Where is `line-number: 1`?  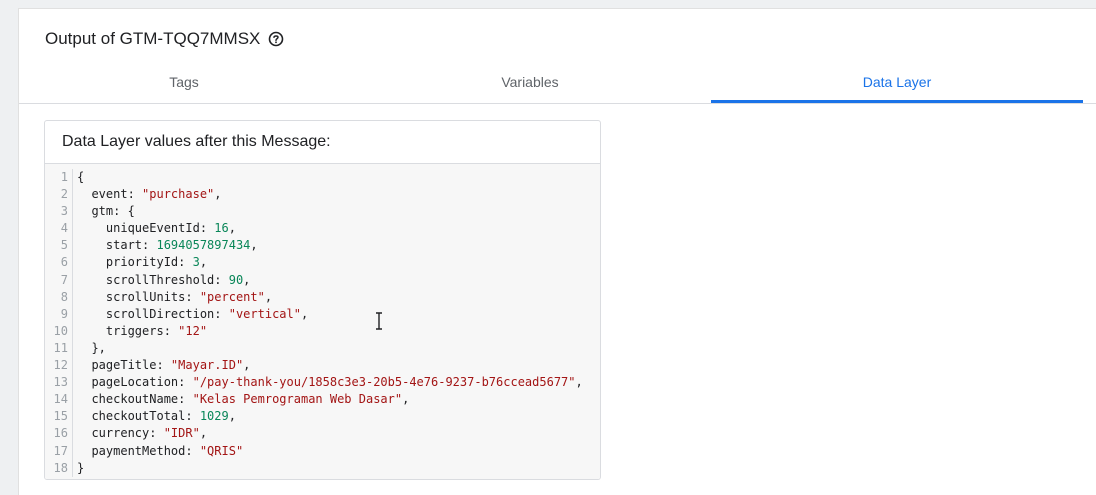 line-number: 1 is located at coordinates (59, 178).